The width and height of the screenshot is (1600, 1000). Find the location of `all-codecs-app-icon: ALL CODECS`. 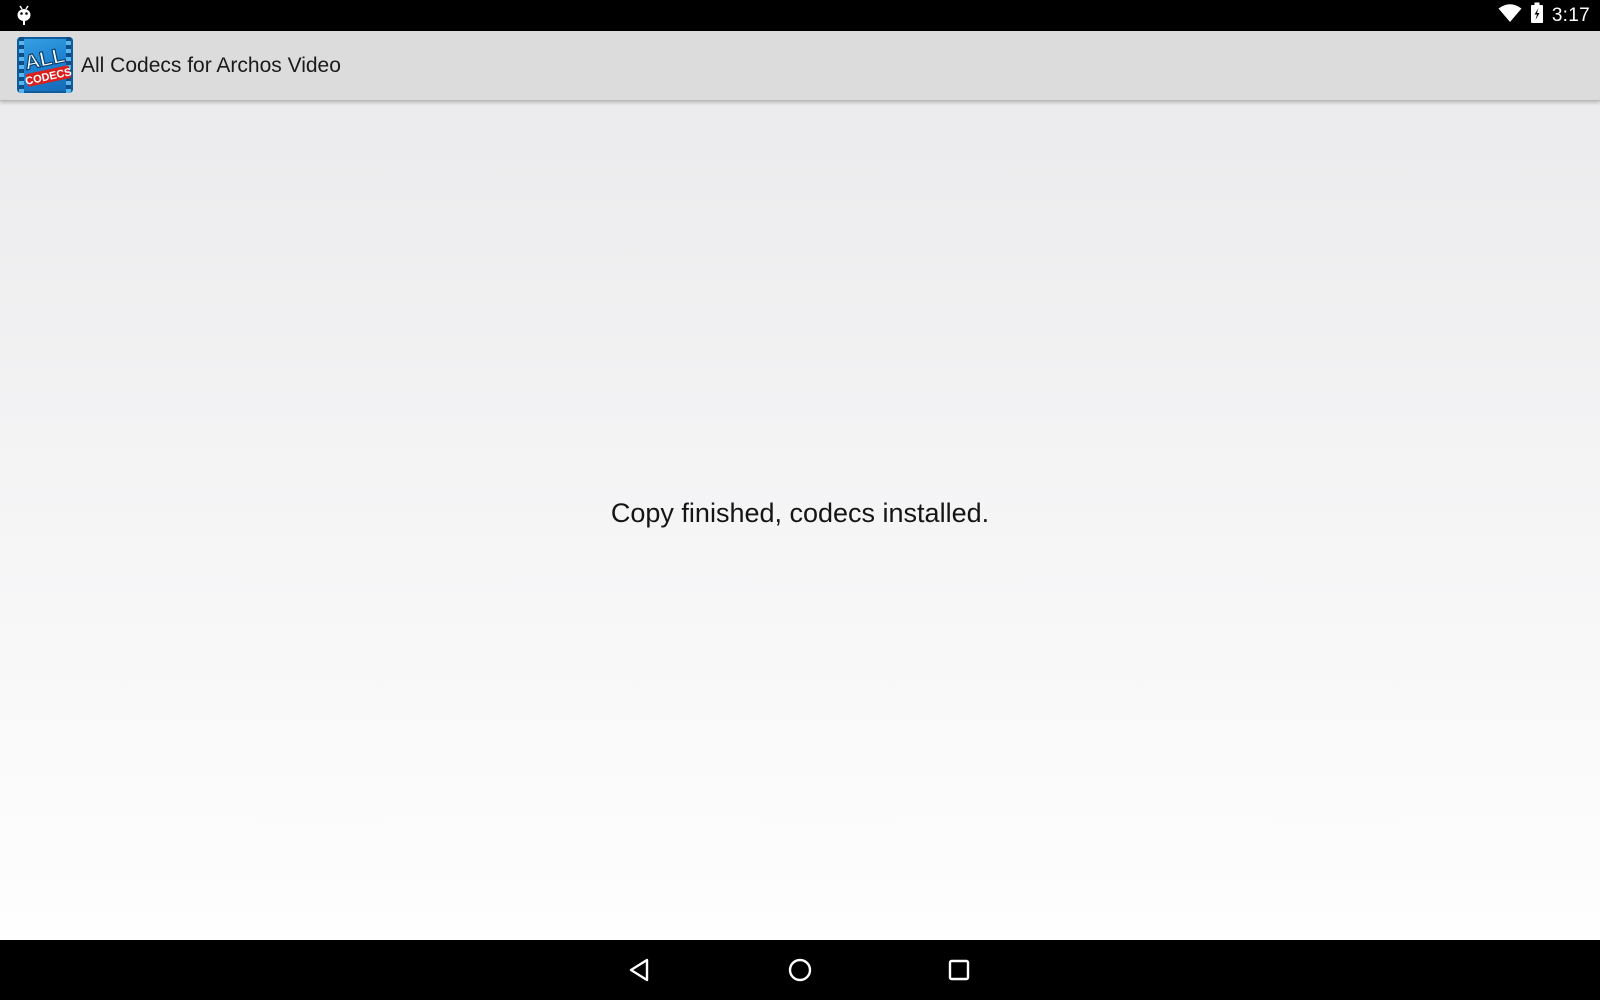

all-codecs-app-icon: ALL CODECS is located at coordinates (45, 65).